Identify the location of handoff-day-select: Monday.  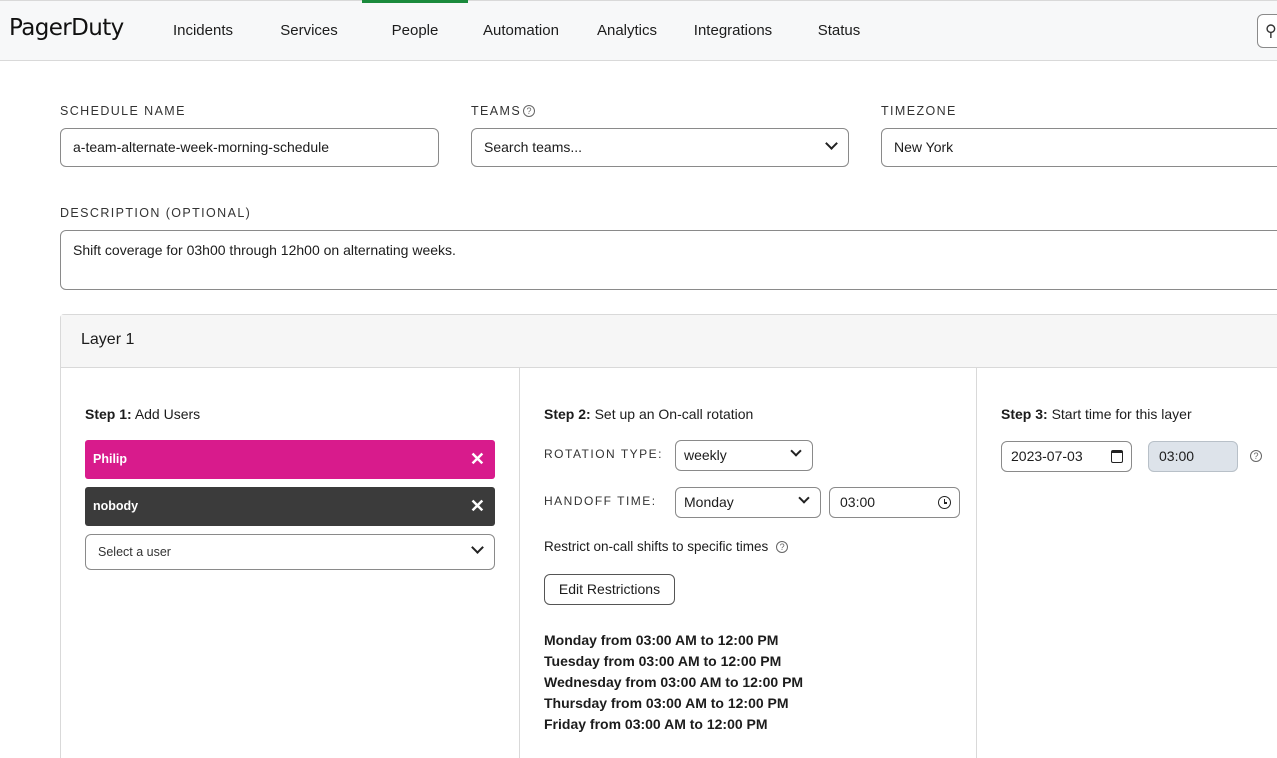
(748, 502).